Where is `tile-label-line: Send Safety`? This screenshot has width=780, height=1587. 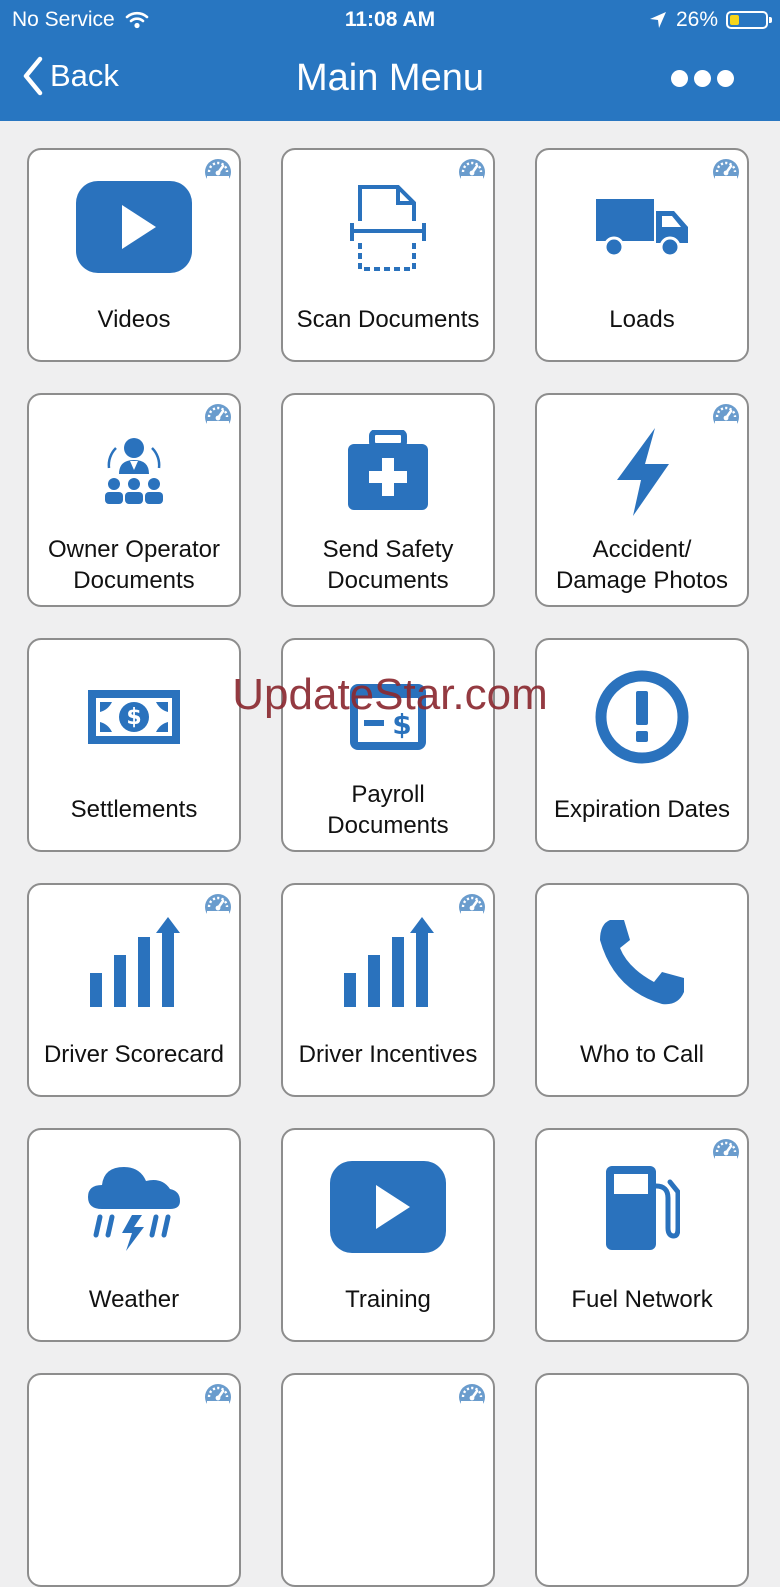
tile-label-line: Send Safety is located at coordinates (388, 549).